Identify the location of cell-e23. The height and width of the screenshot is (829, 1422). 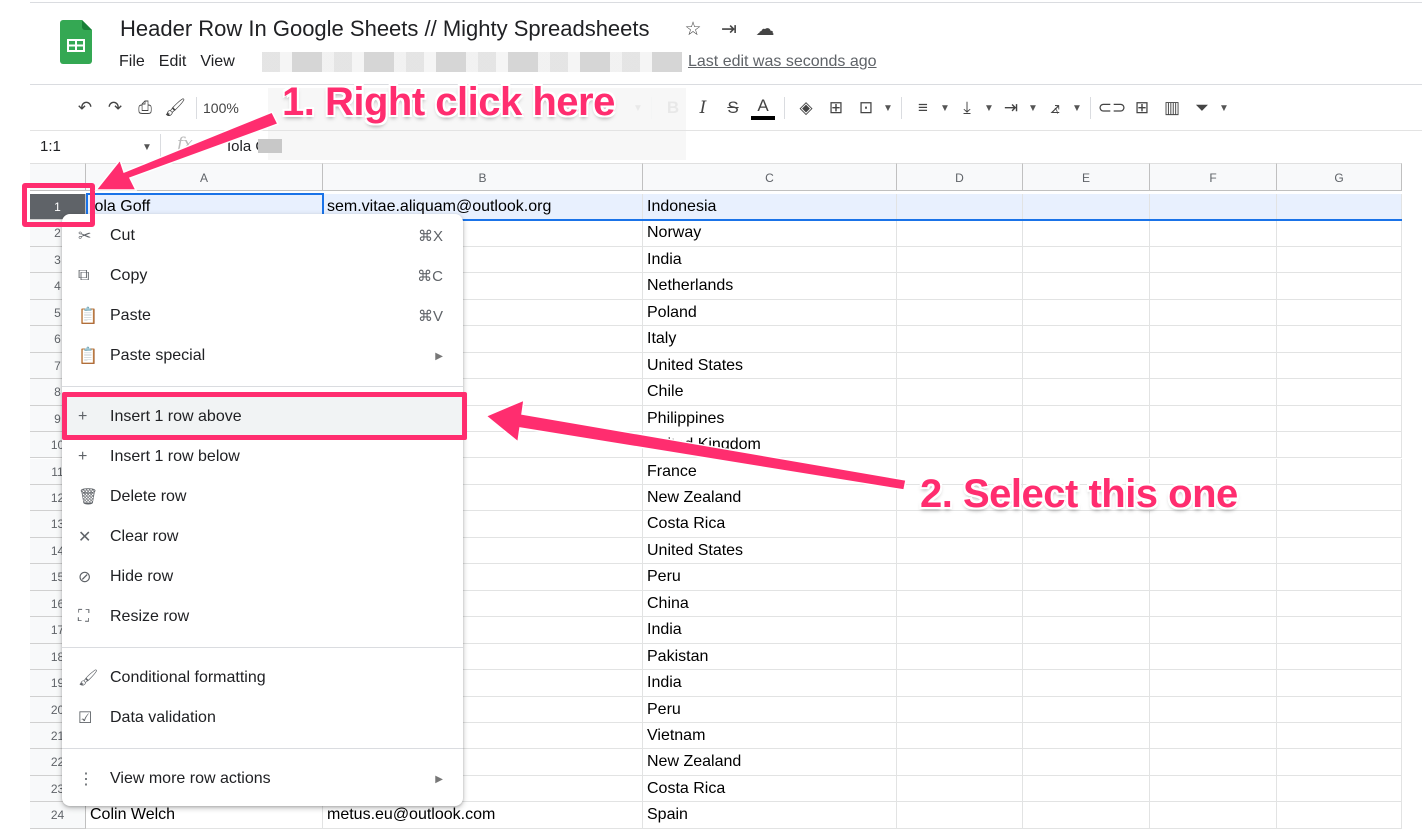
(1086, 789).